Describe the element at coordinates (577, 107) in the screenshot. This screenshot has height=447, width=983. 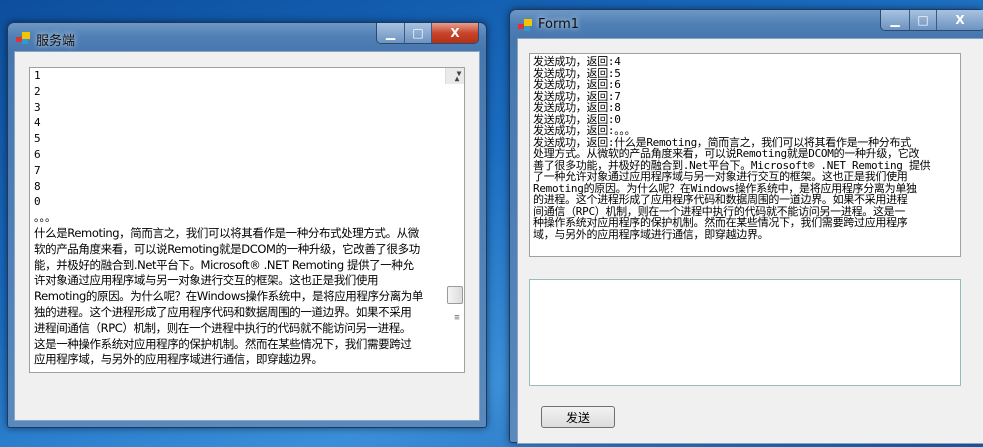
I see `log-line: 发送成功，返回:8` at that location.